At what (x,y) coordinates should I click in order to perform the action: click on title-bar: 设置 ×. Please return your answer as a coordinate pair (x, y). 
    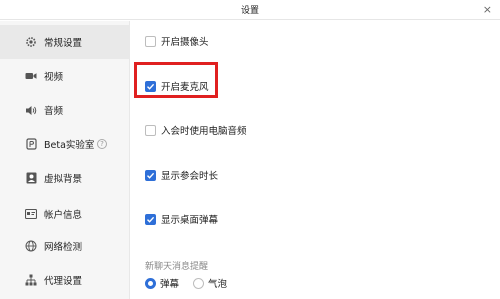
    Looking at the image, I should click on (250, 10).